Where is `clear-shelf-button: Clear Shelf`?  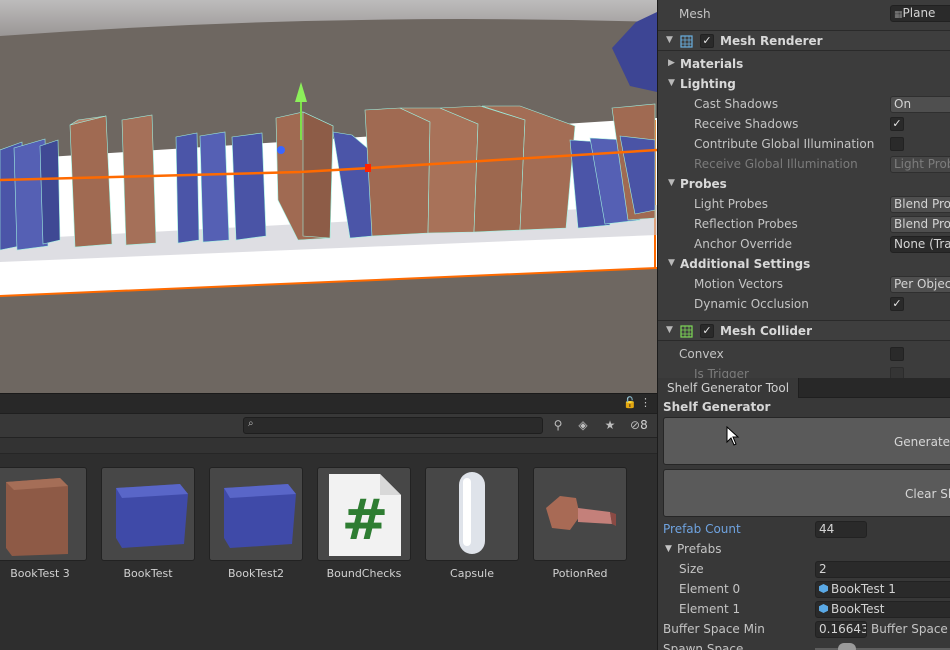
clear-shelf-button: Clear Shelf is located at coordinates (806, 493).